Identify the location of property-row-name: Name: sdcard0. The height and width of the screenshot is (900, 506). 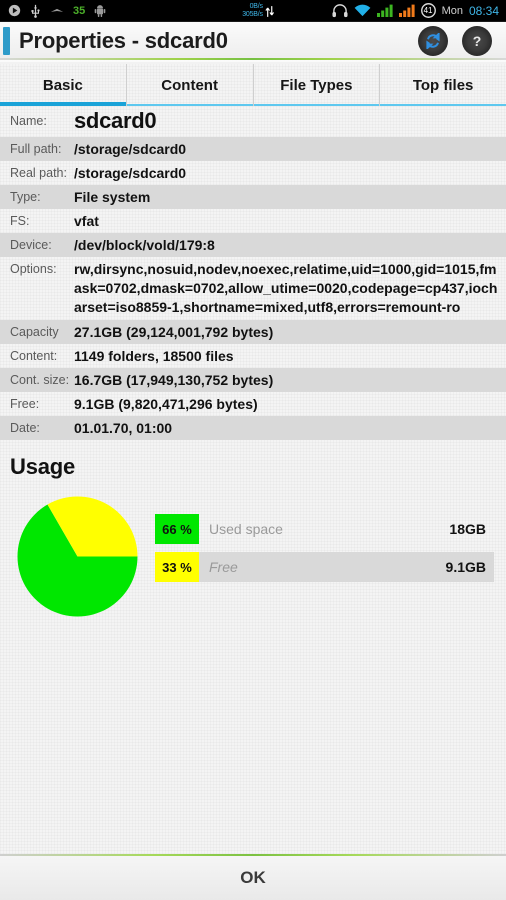
(253, 121).